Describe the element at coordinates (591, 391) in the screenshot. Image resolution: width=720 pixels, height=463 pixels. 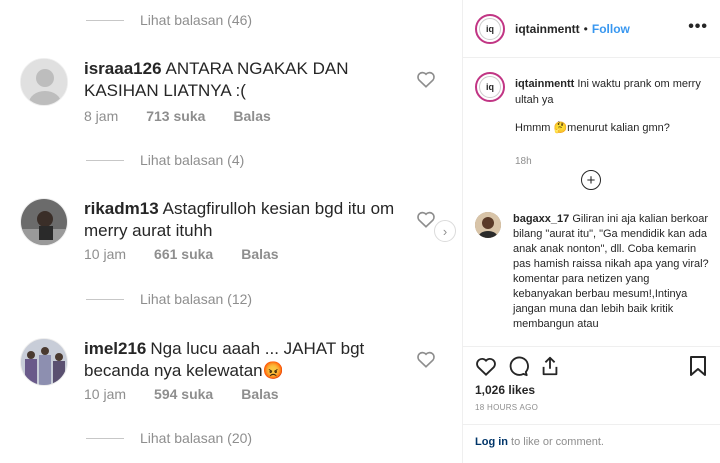
I see `action-bar: 1,026 likes 18 HOURS AGO` at that location.